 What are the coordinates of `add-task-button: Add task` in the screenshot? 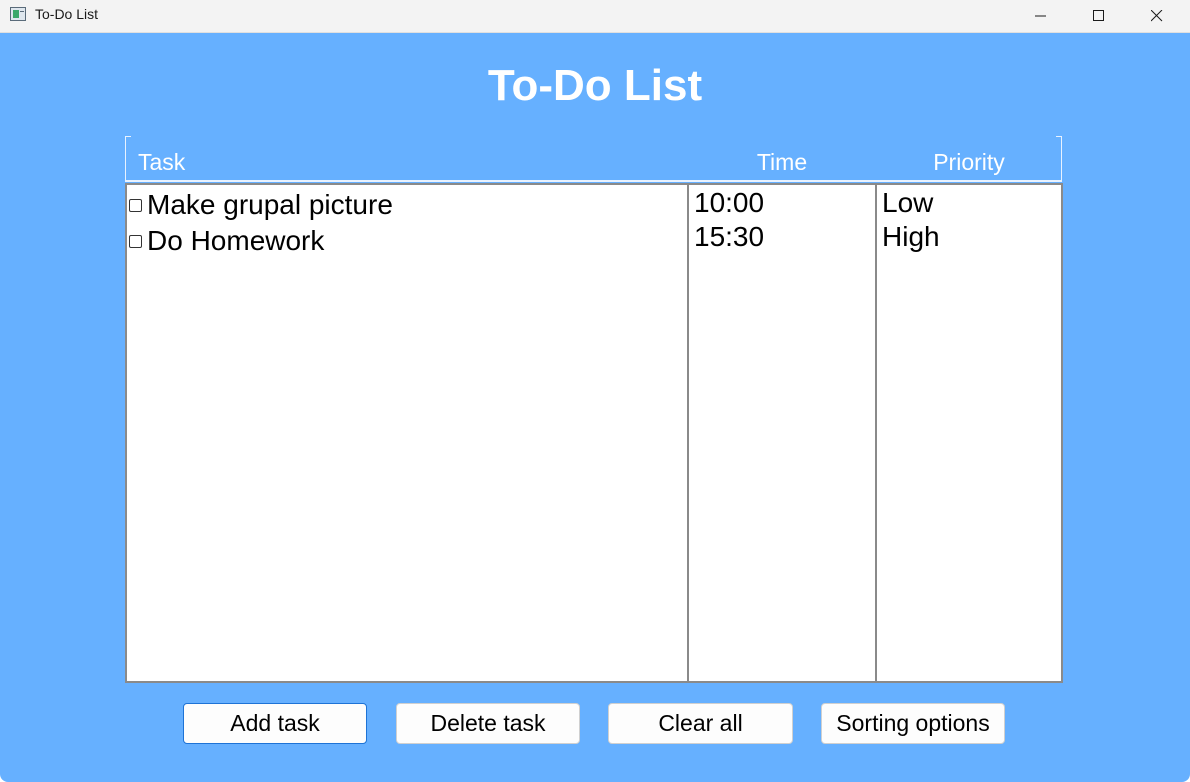 It's located at (275, 723).